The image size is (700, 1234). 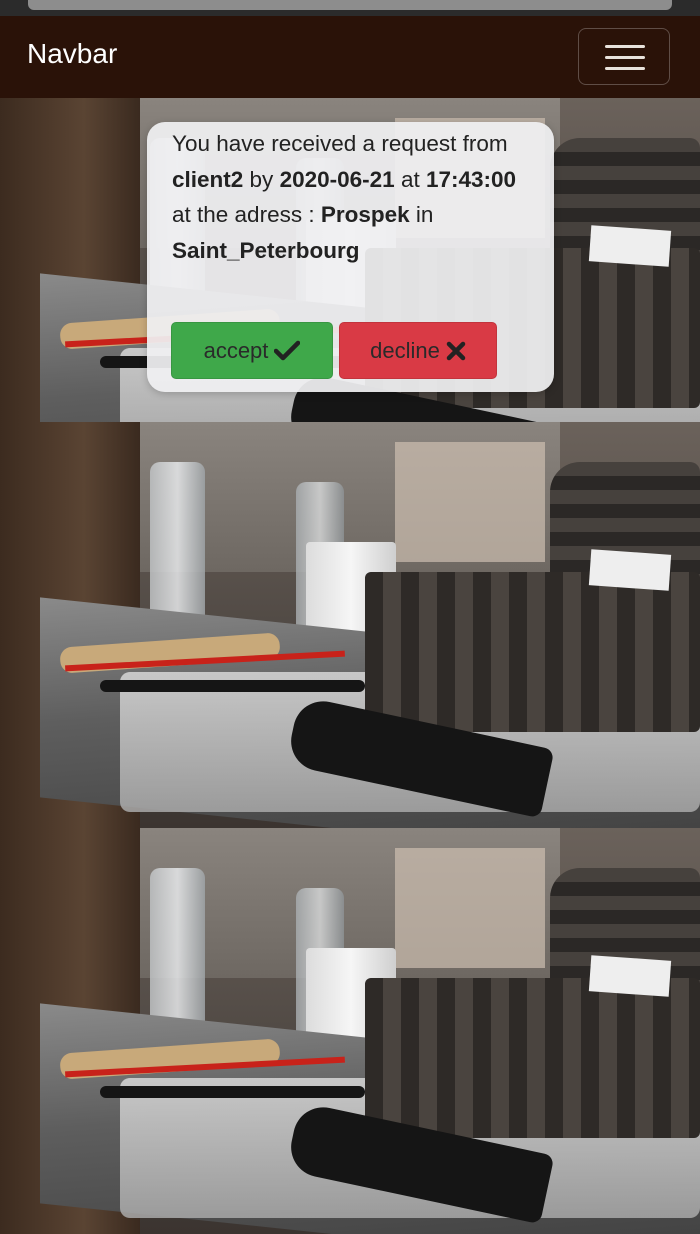 What do you see at coordinates (456, 350) in the screenshot?
I see `x-icon` at bounding box center [456, 350].